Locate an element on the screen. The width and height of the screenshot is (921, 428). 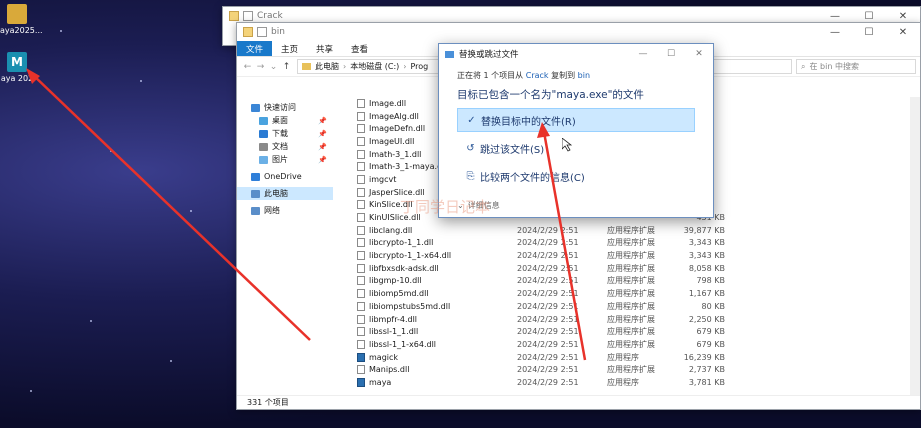
mouse-cursor-icon is located at coordinates (567, 145).